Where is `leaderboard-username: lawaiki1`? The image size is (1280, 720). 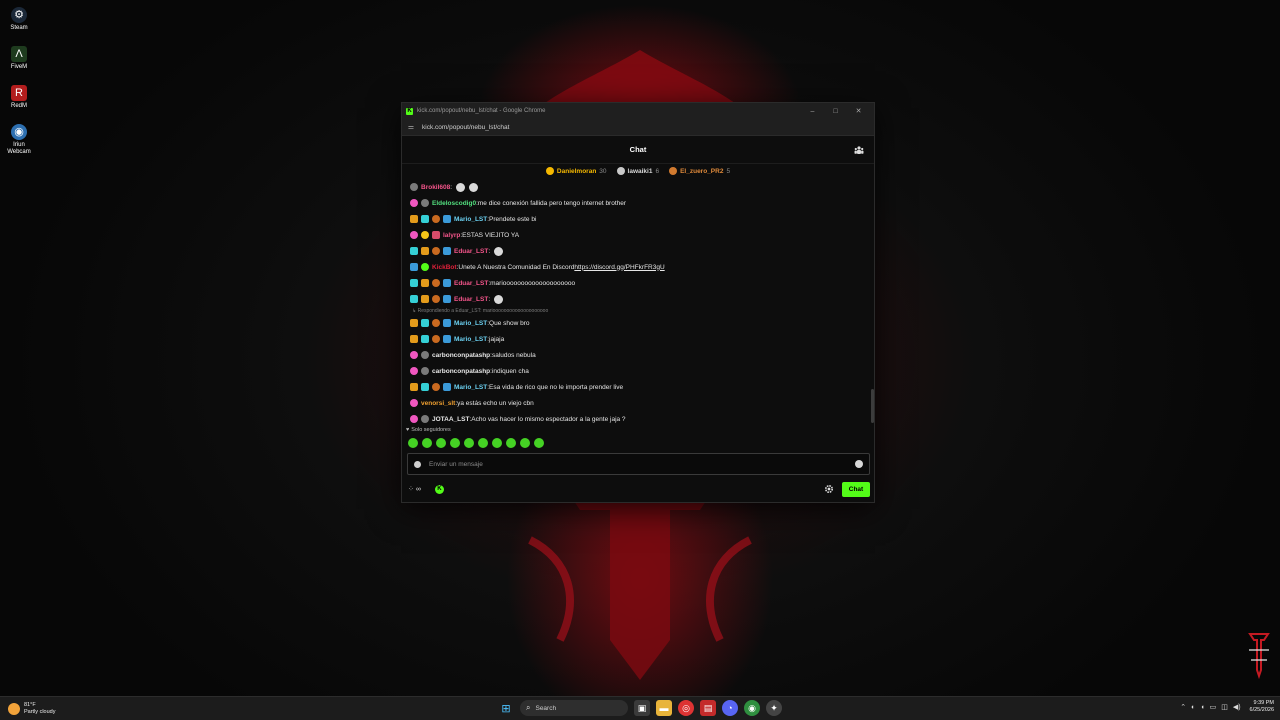
leaderboard-username: lawaiki1 is located at coordinates (640, 171).